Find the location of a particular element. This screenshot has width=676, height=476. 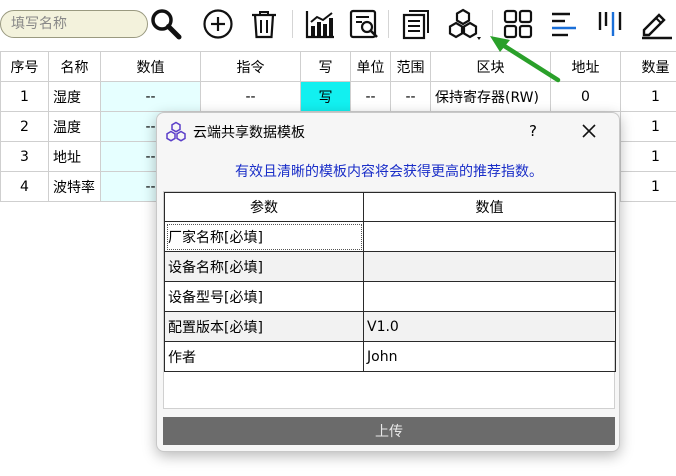

column-header: 名称 is located at coordinates (74, 66).